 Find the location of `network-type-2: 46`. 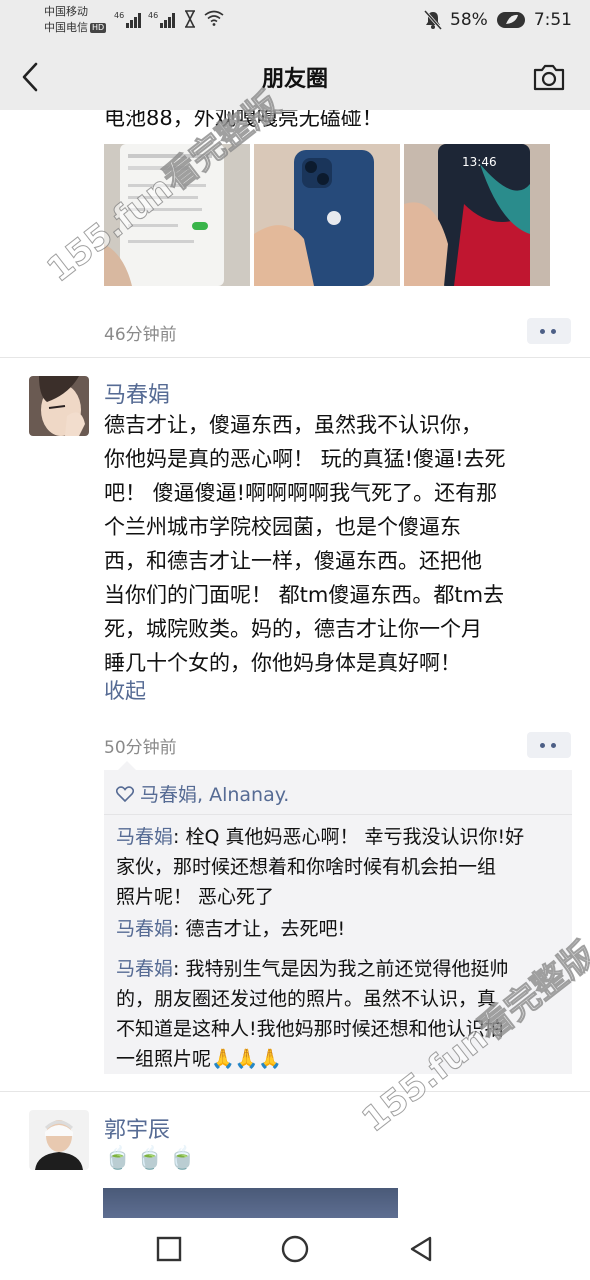

network-type-2: 46 is located at coordinates (153, 15).